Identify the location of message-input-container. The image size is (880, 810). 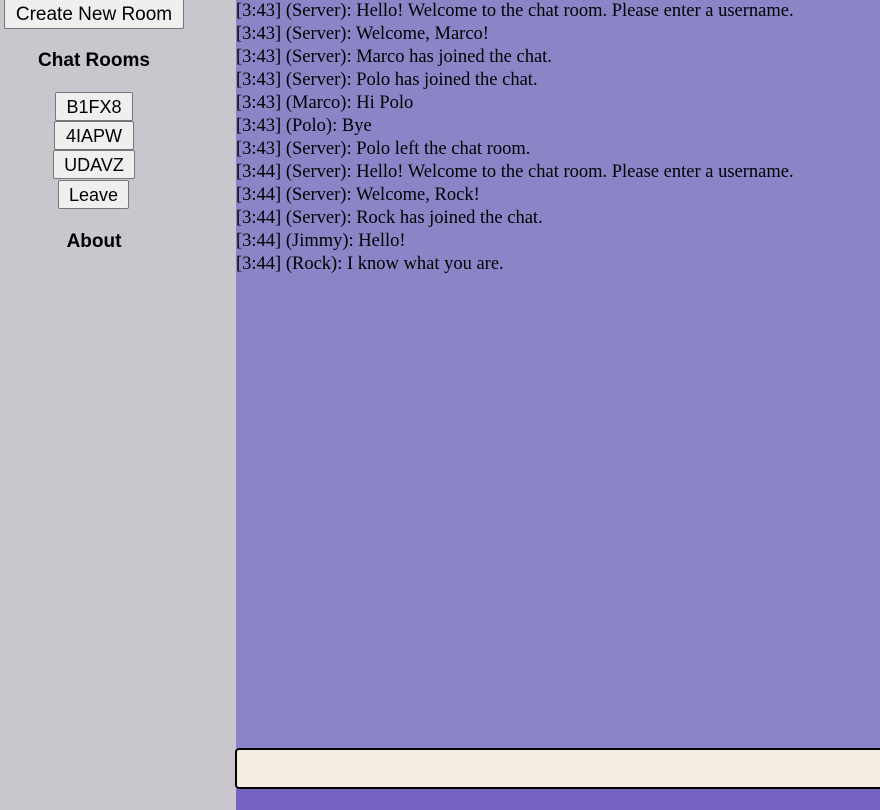
(557, 768).